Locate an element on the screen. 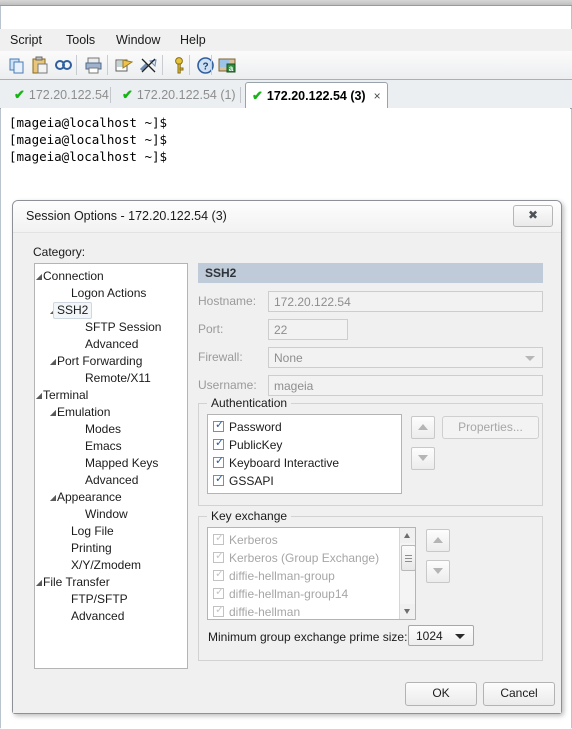 Image resolution: width=572 pixels, height=729 pixels. tab-close-icon: × is located at coordinates (377, 96).